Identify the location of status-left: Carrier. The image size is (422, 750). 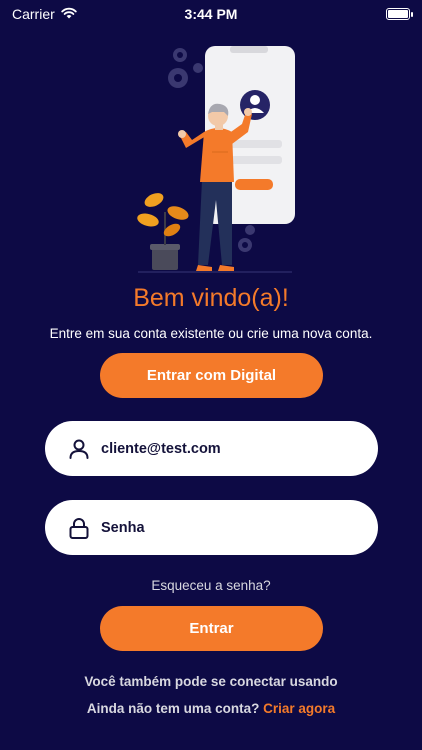
(44, 14).